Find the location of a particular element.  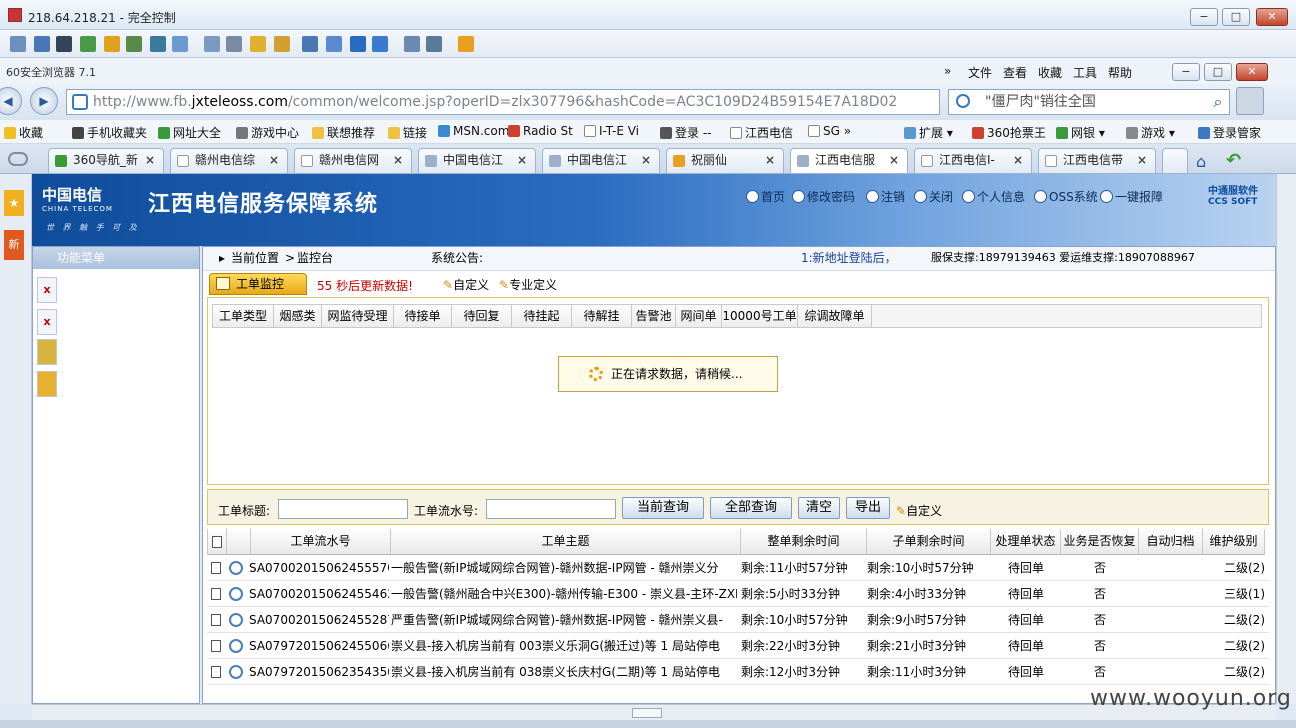

fav-ite: I-T-E Vi is located at coordinates (611, 131).